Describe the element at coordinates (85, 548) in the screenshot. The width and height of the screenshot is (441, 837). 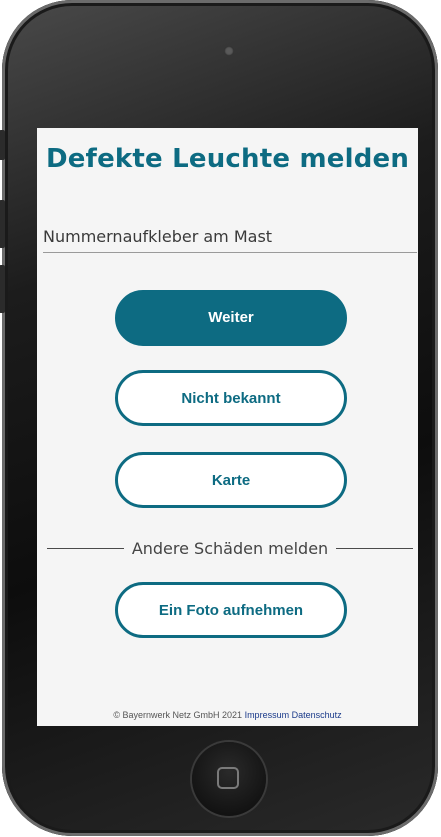
I see `divider-line-left` at that location.